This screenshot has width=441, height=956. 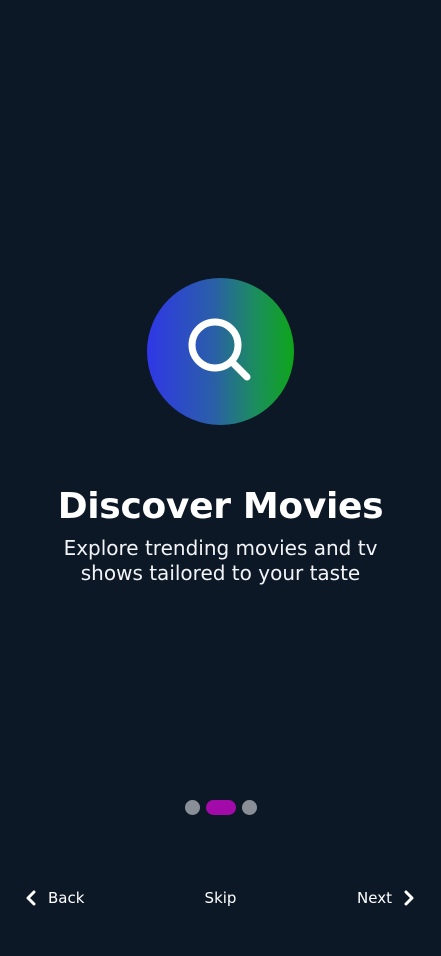 What do you see at coordinates (221, 898) in the screenshot?
I see `skip-button: Skip` at bounding box center [221, 898].